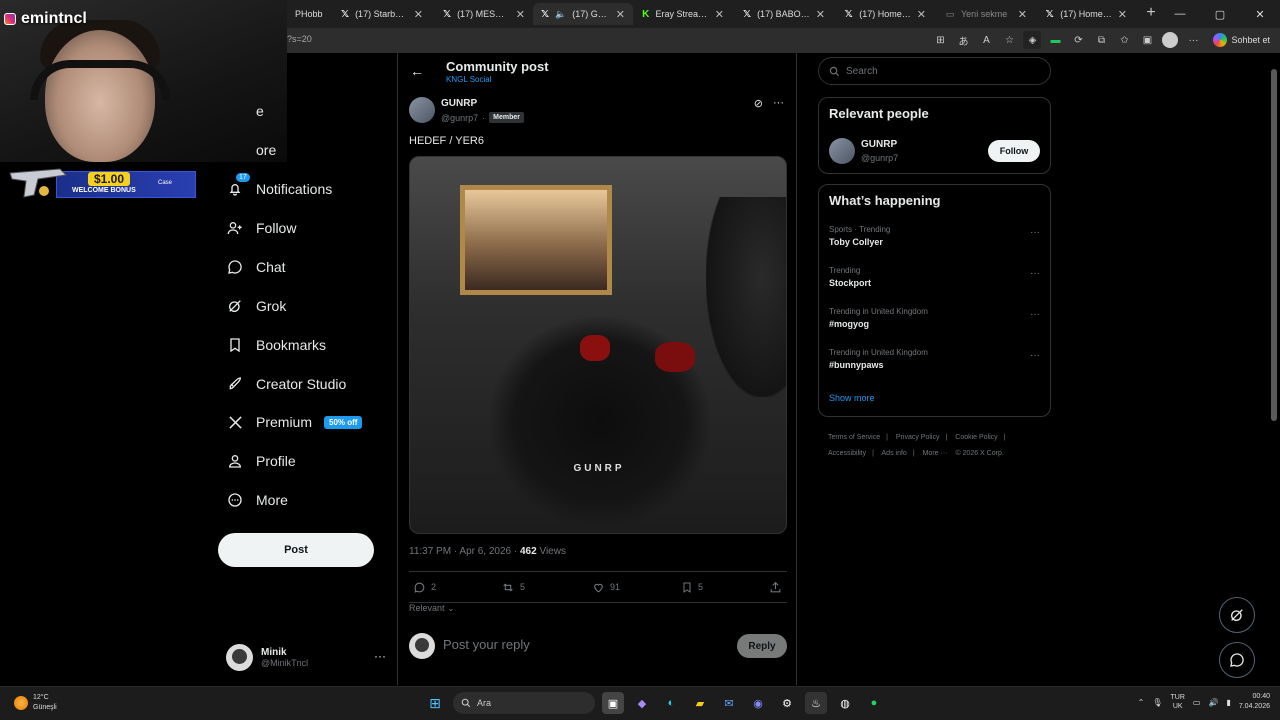 This screenshot has width=1280, height=720. What do you see at coordinates (1260, 14) in the screenshot?
I see `close-window-icon: ✕` at bounding box center [1260, 14].